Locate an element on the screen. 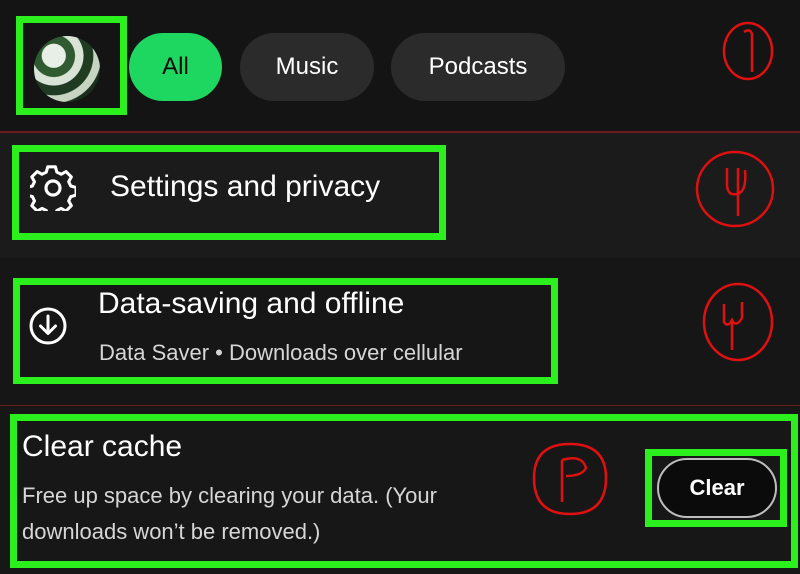 This screenshot has width=800, height=574. download-circle-icon is located at coordinates (48, 326).